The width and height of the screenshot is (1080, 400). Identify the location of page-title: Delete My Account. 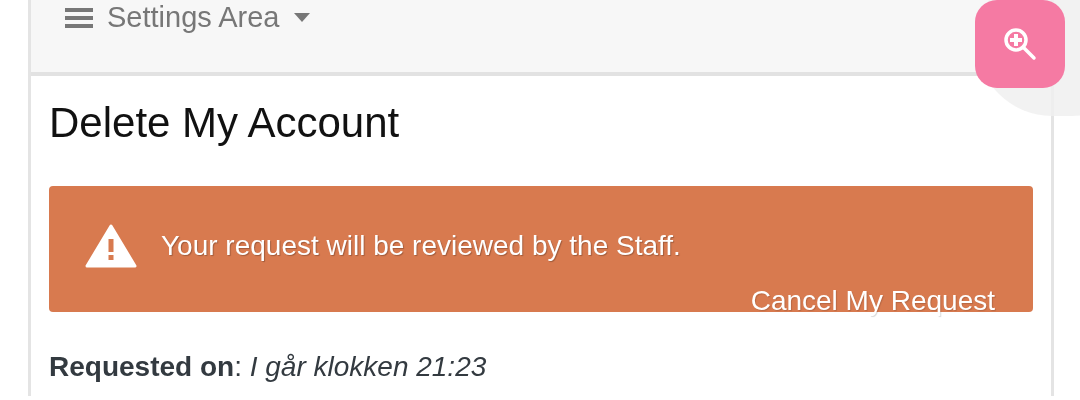
(225, 123).